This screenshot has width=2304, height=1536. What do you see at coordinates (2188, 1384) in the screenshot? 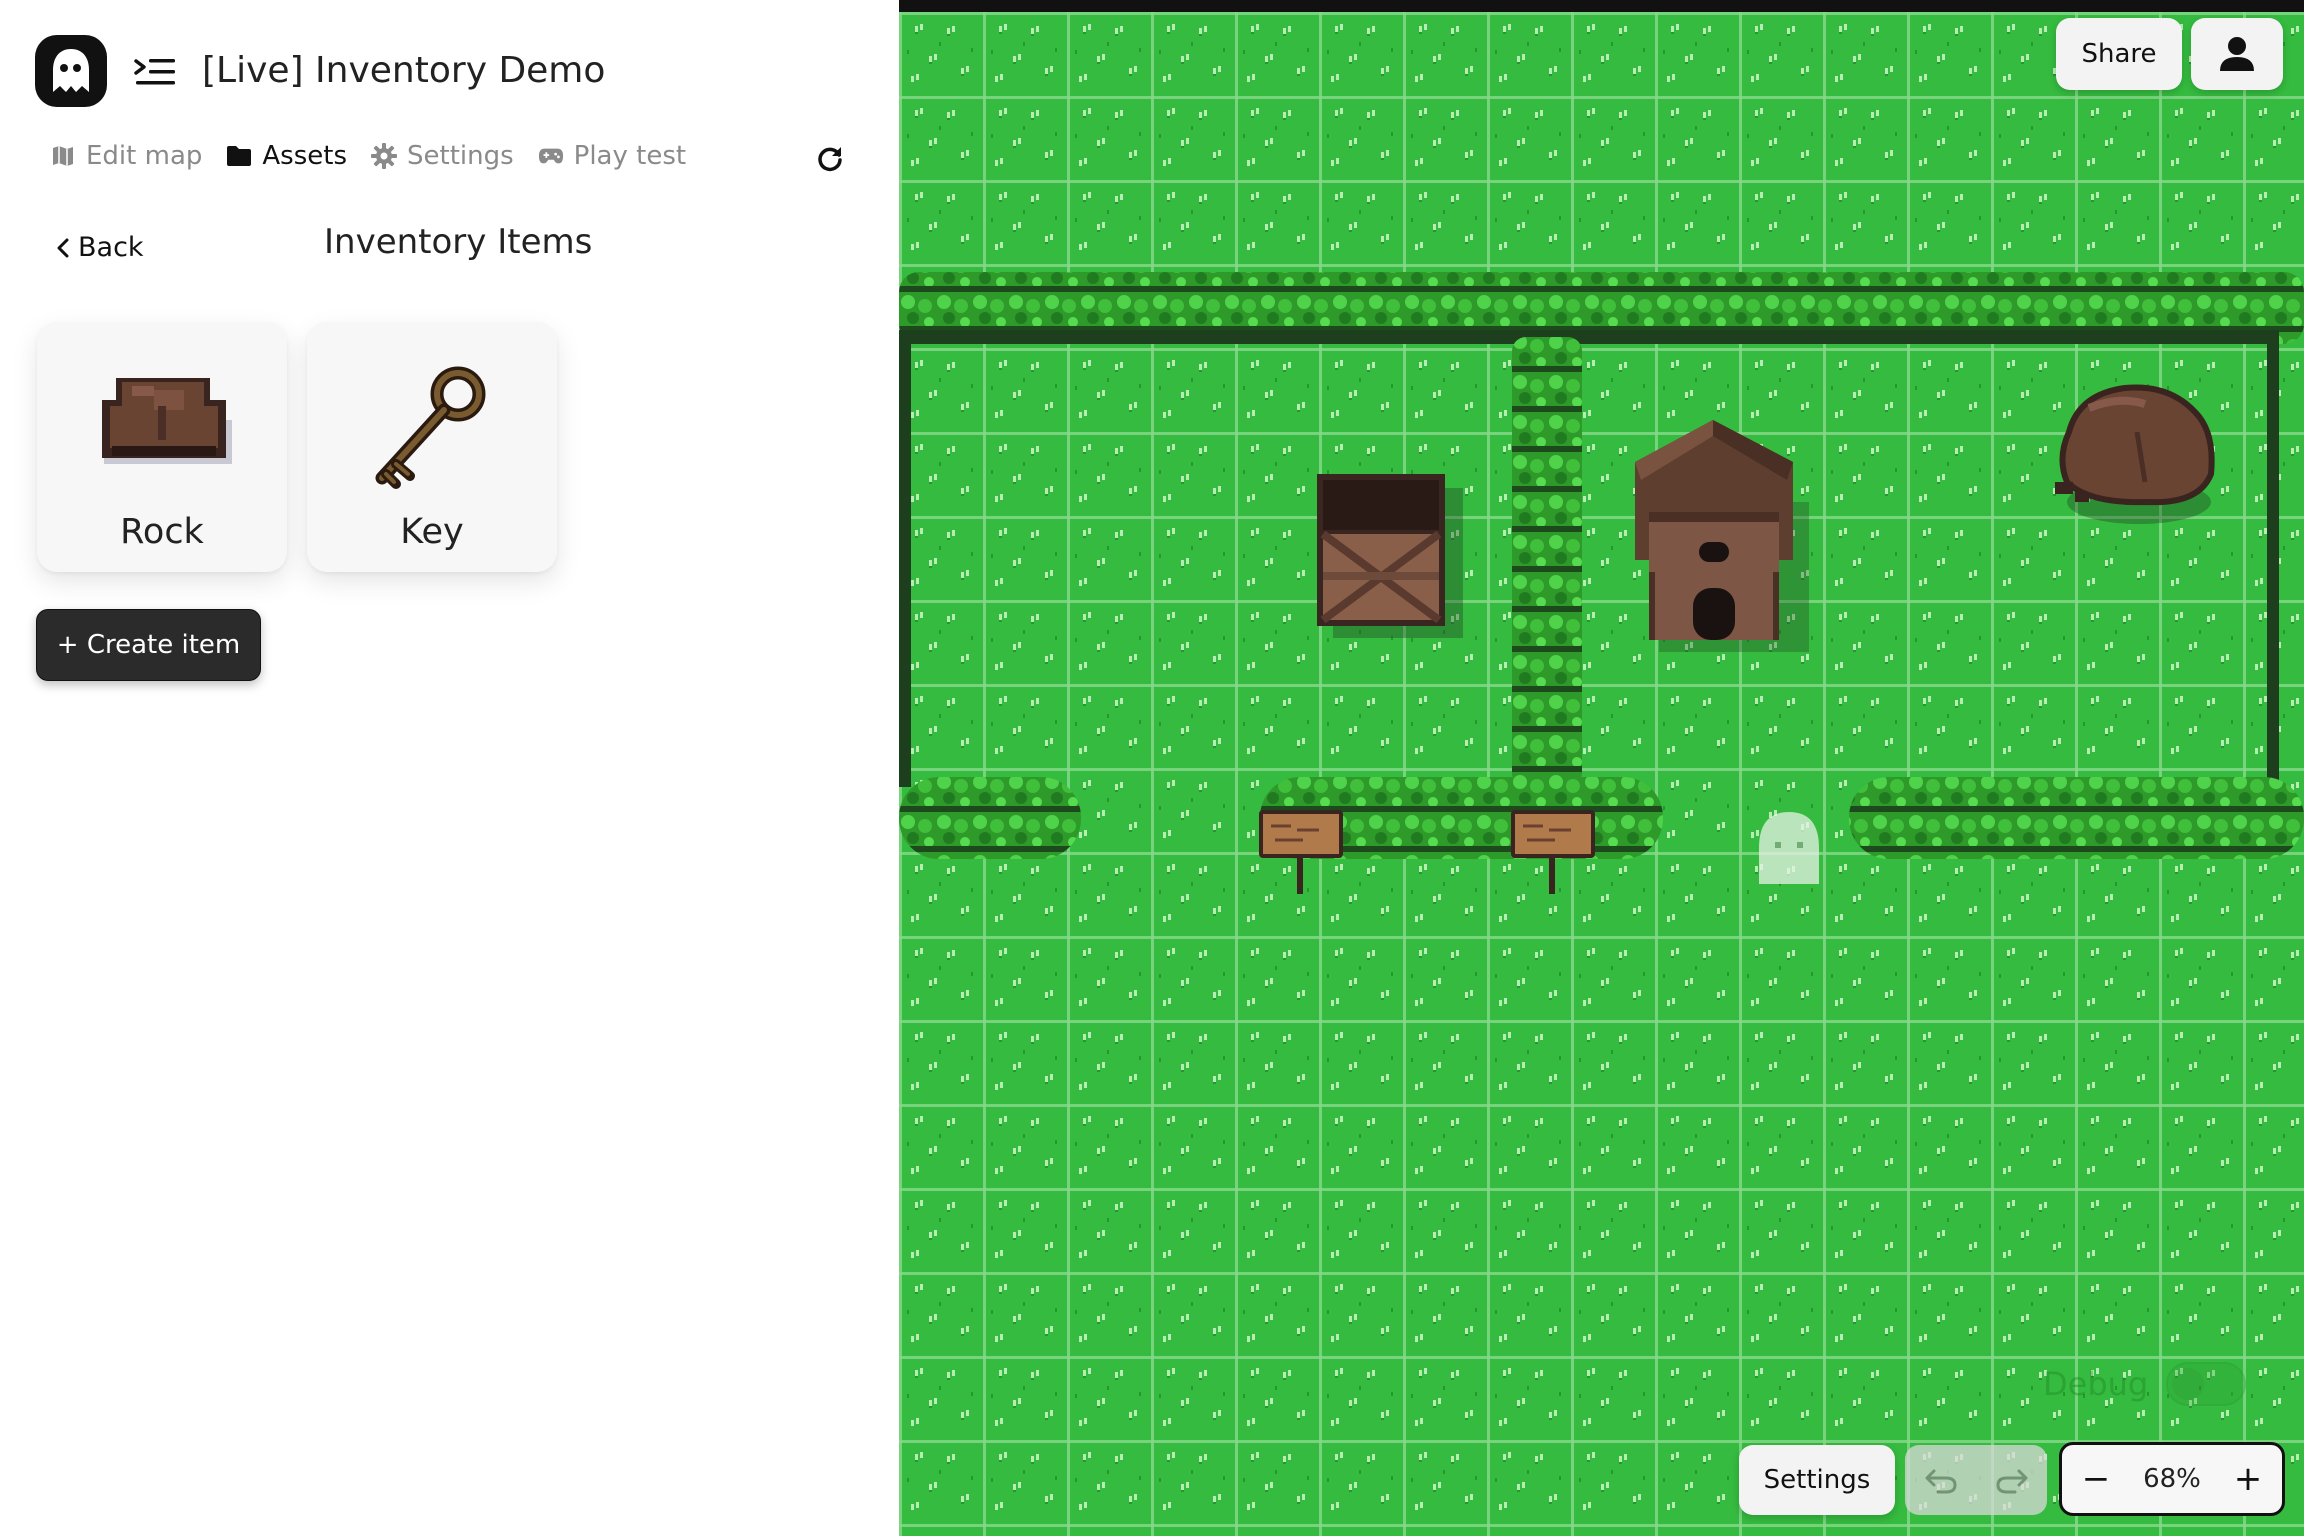
I see `debug-toggle-knob` at bounding box center [2188, 1384].